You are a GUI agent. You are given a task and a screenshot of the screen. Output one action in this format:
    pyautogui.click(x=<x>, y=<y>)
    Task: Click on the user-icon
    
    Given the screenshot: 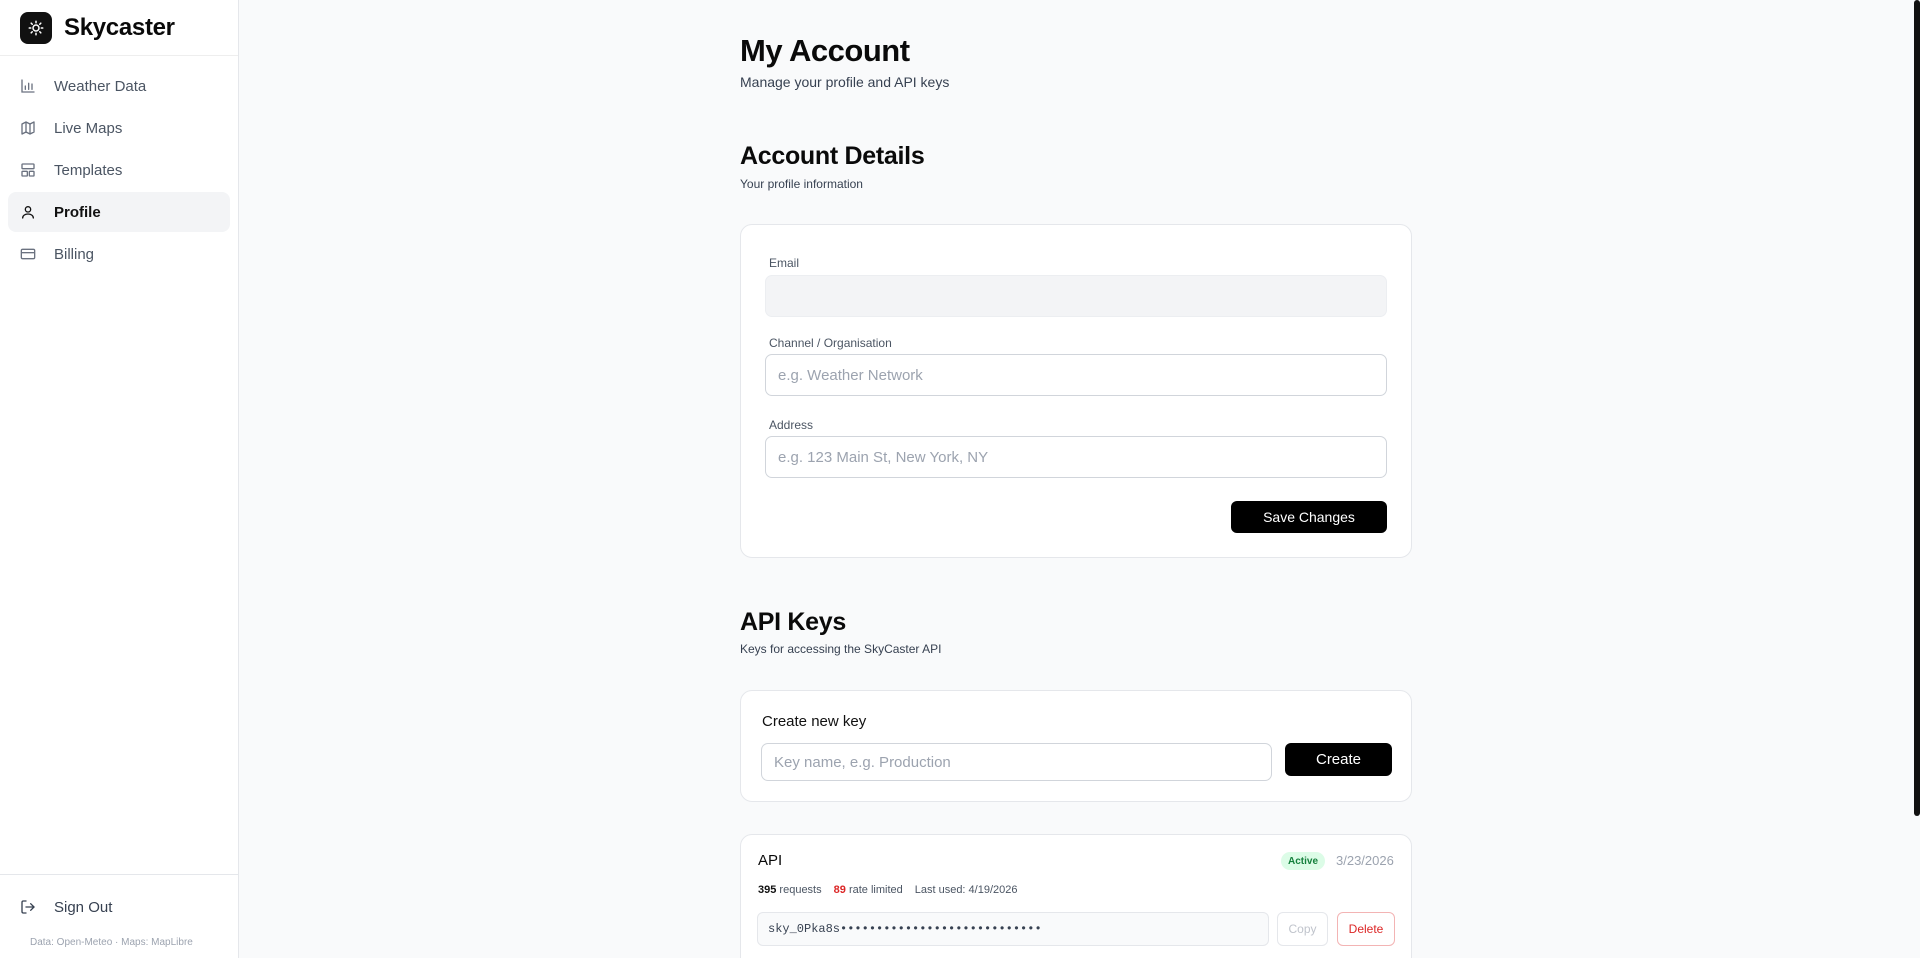 What is the action you would take?
    pyautogui.click(x=28, y=212)
    